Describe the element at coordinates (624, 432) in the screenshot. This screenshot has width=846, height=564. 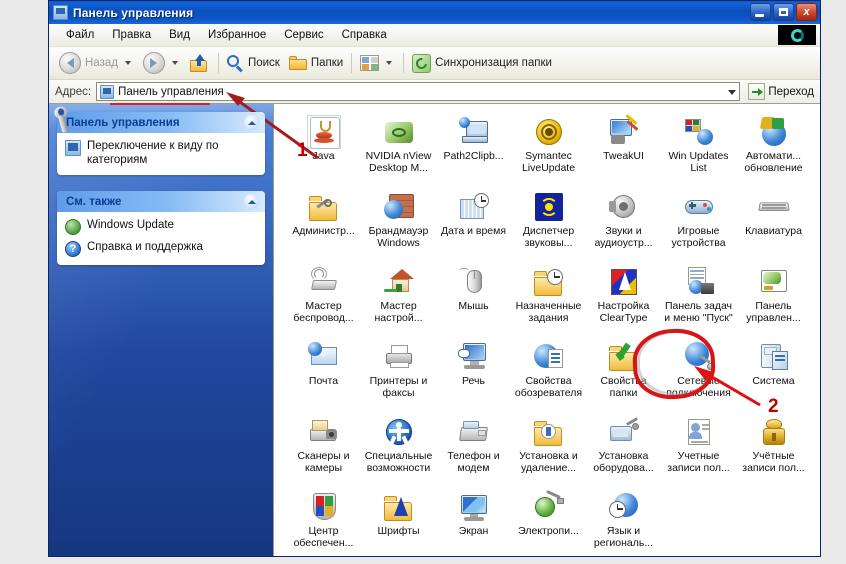
I see `add-hardware-icon` at that location.